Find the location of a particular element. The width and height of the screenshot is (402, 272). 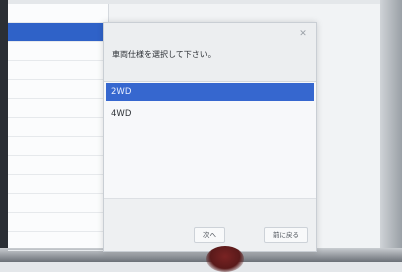

list-item-selected is located at coordinates (58, 32).